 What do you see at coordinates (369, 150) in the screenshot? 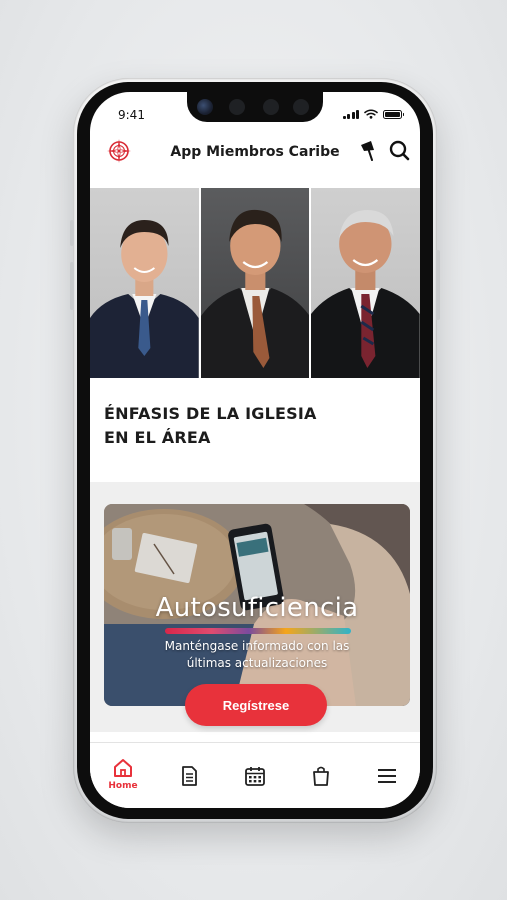
I see `flag-icon` at bounding box center [369, 150].